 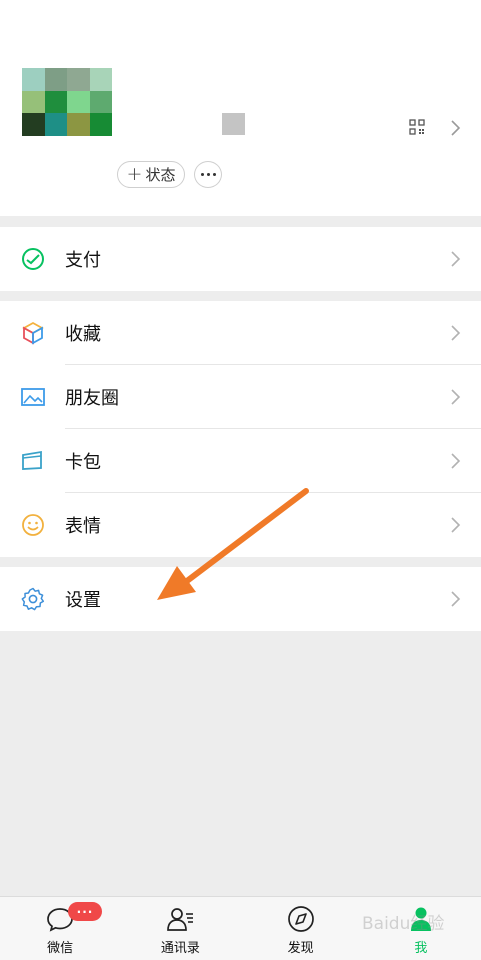 I want to click on plus-icon: +, so click(x=134, y=174).